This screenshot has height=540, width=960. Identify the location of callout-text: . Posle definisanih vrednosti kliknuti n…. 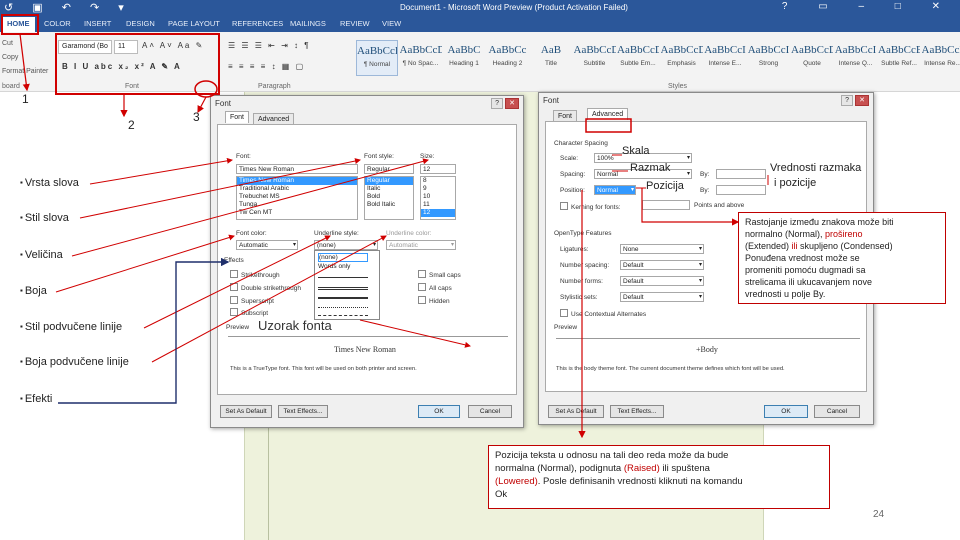
(640, 481).